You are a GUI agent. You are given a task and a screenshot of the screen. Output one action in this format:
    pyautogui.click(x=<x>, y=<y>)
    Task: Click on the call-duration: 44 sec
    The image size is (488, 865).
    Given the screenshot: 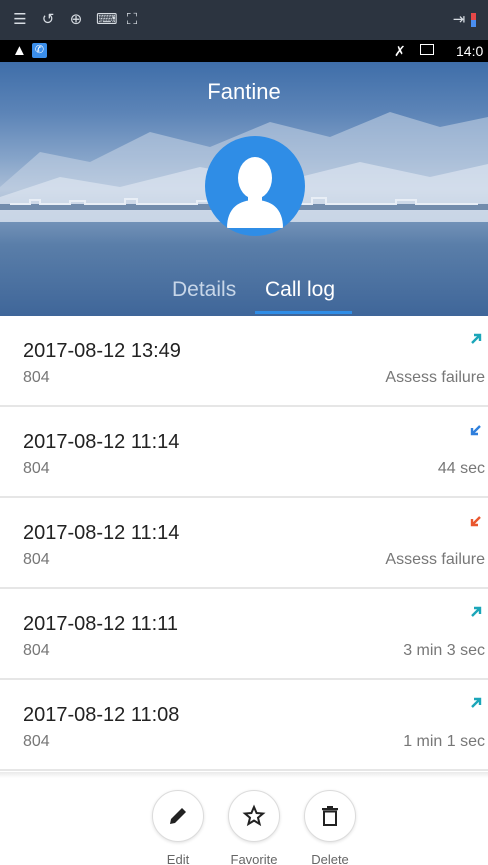 What is the action you would take?
    pyautogui.click(x=461, y=468)
    